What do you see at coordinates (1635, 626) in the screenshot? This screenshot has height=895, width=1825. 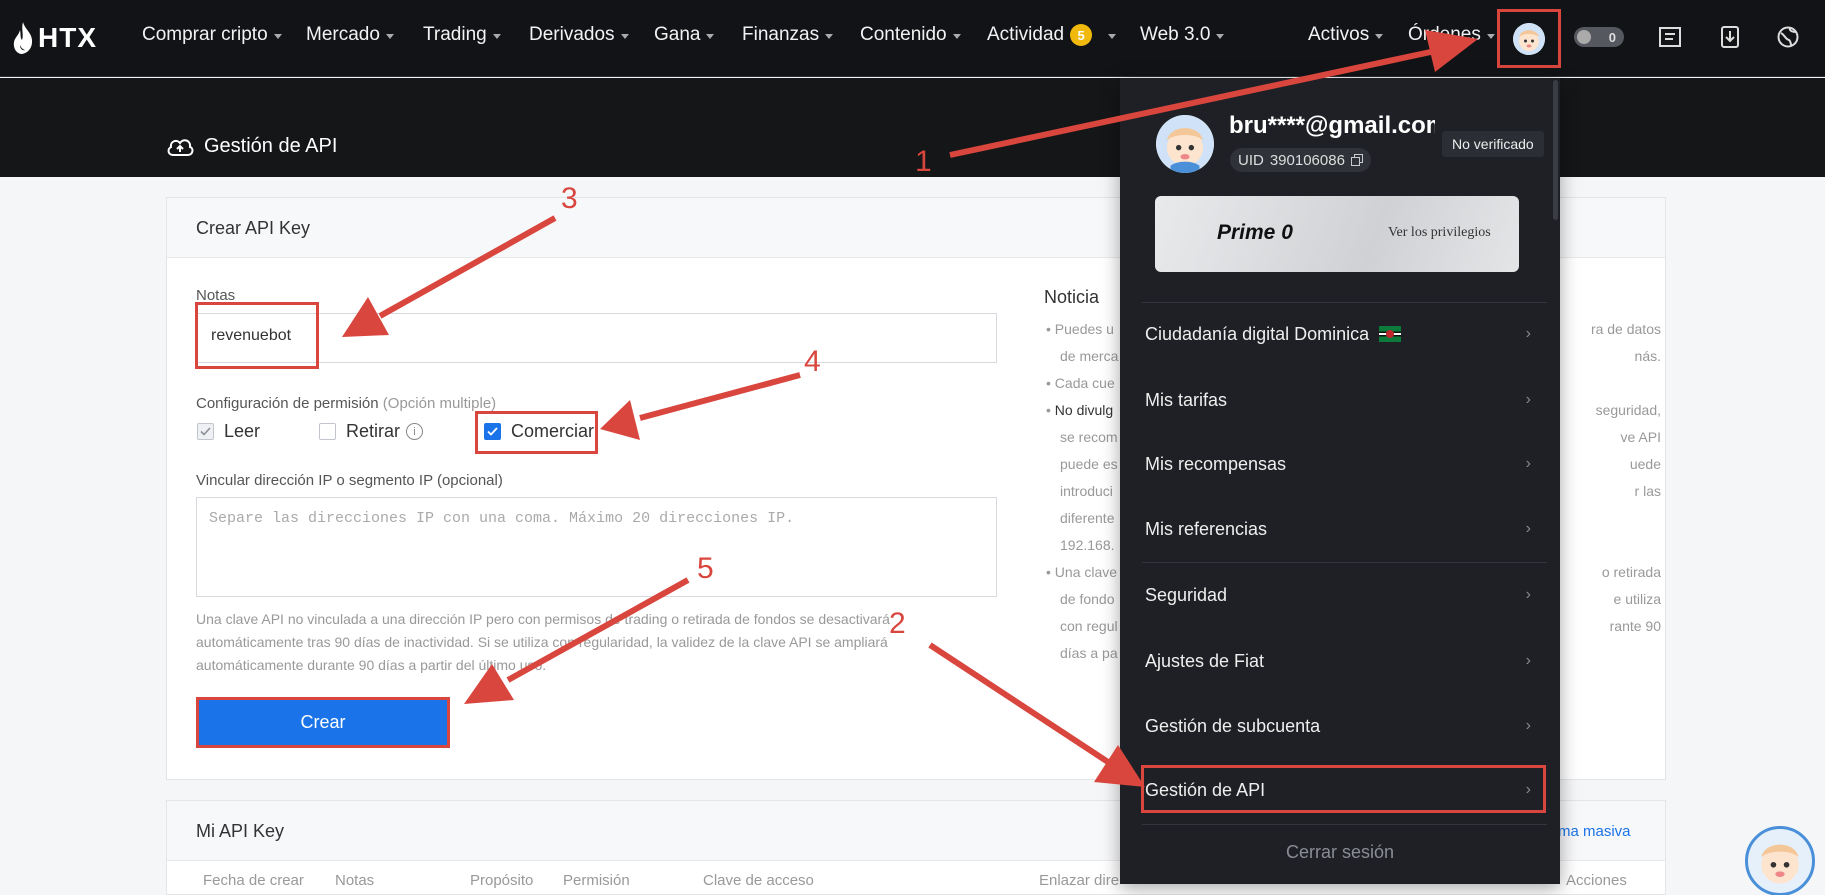 I see `notice-line: rante 90` at bounding box center [1635, 626].